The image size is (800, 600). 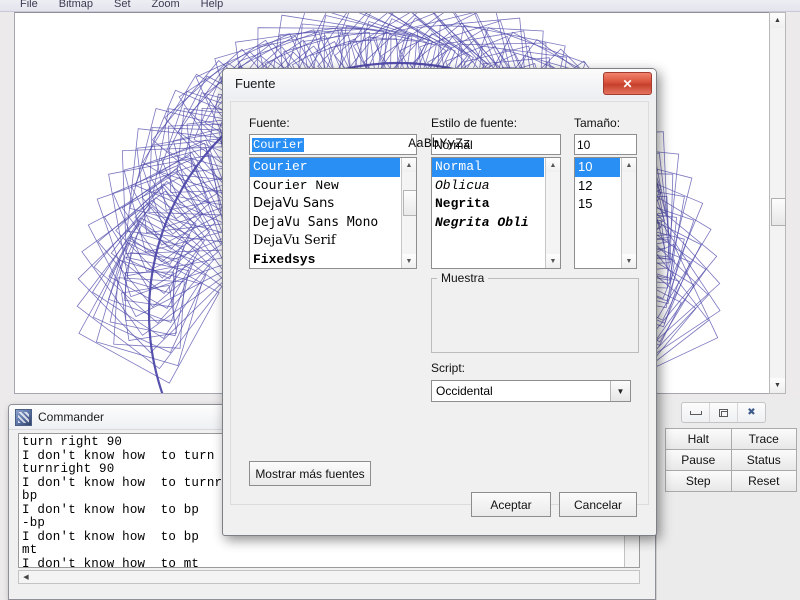 What do you see at coordinates (763, 460) in the screenshot?
I see `status-button: Status` at bounding box center [763, 460].